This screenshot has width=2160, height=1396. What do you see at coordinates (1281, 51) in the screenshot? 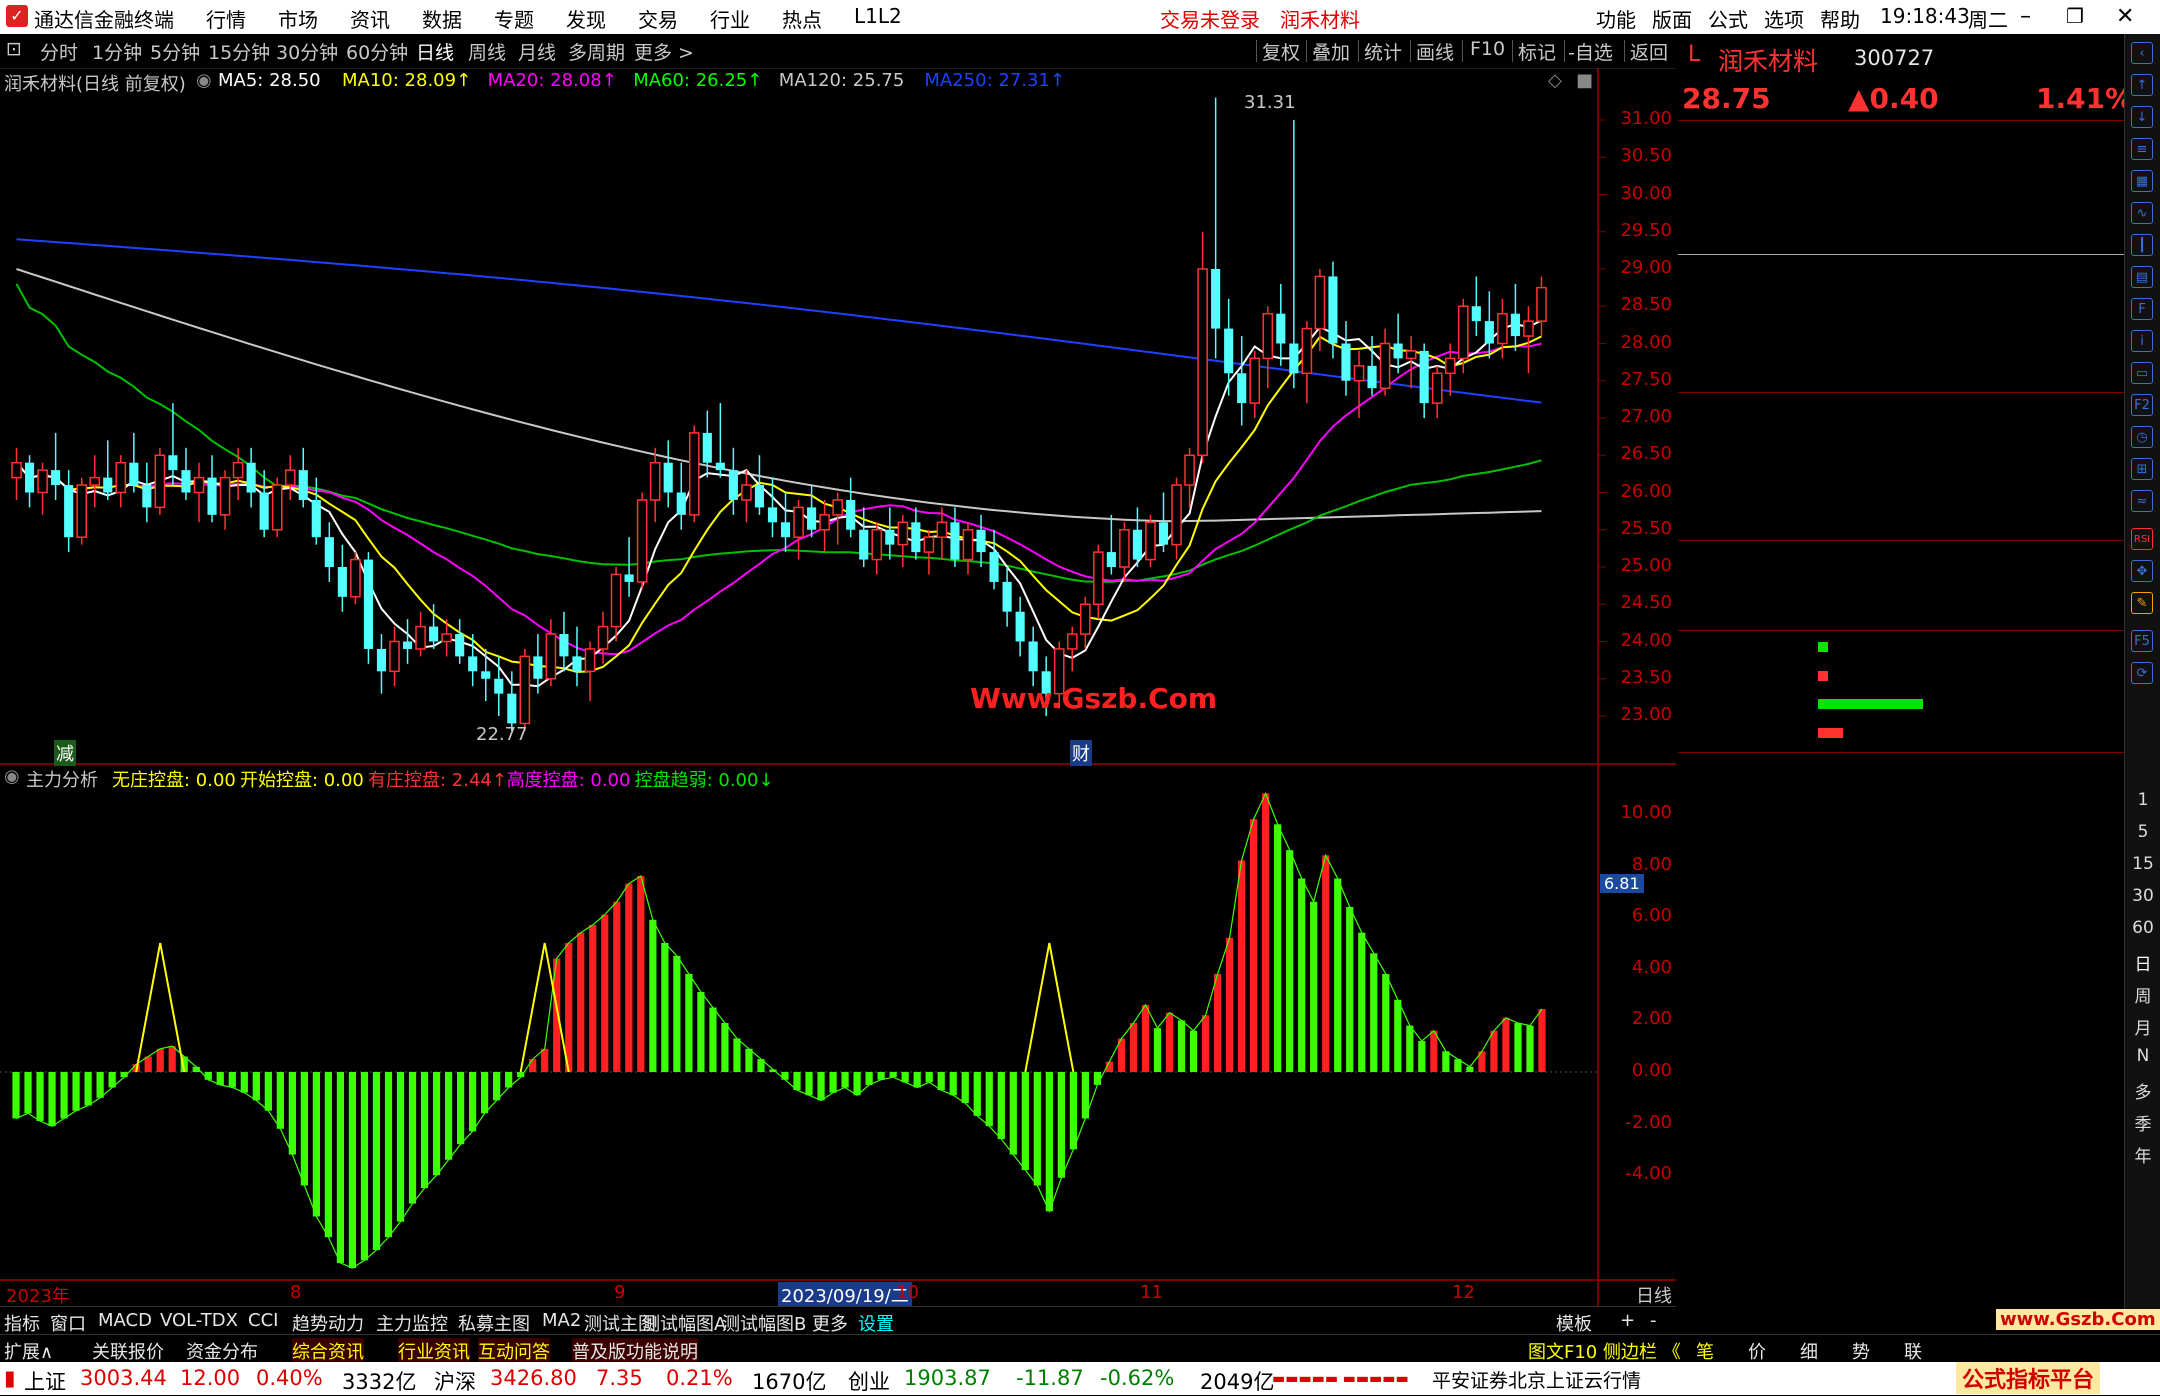
I see `tool-adjust: 复权` at bounding box center [1281, 51].